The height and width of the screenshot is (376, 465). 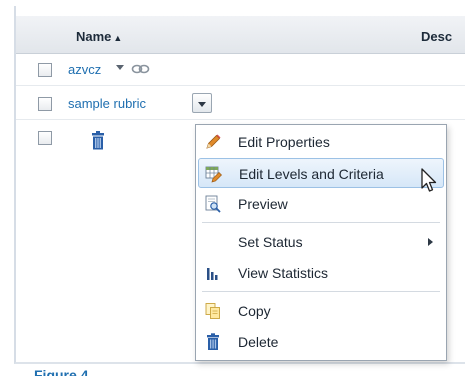 What do you see at coordinates (240, 70) in the screenshot?
I see `table-row: azvcz` at bounding box center [240, 70].